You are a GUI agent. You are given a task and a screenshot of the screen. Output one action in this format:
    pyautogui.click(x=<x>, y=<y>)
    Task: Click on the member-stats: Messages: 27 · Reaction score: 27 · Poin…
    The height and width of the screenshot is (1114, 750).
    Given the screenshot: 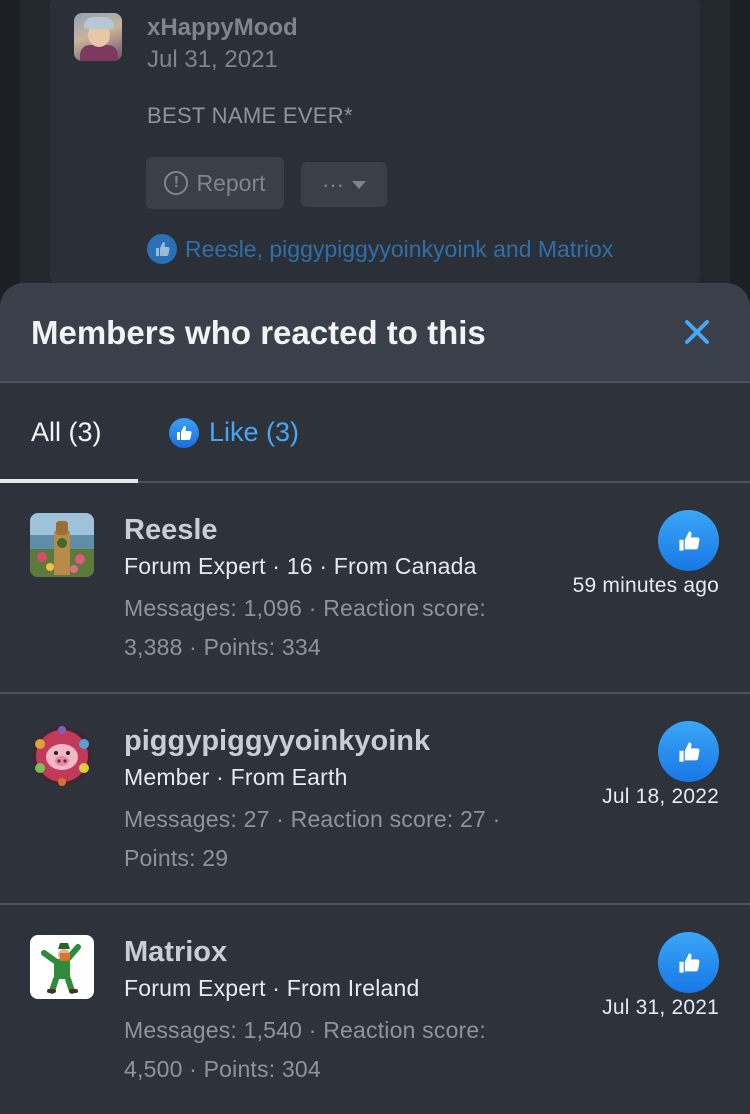 What is the action you would take?
    pyautogui.click(x=312, y=838)
    